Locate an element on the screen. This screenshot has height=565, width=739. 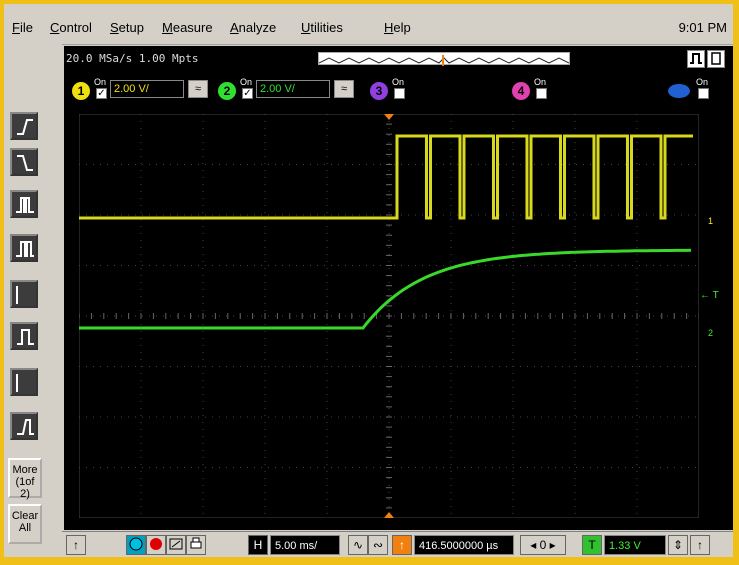
transition-trigger-button is located at coordinates (24, 426).